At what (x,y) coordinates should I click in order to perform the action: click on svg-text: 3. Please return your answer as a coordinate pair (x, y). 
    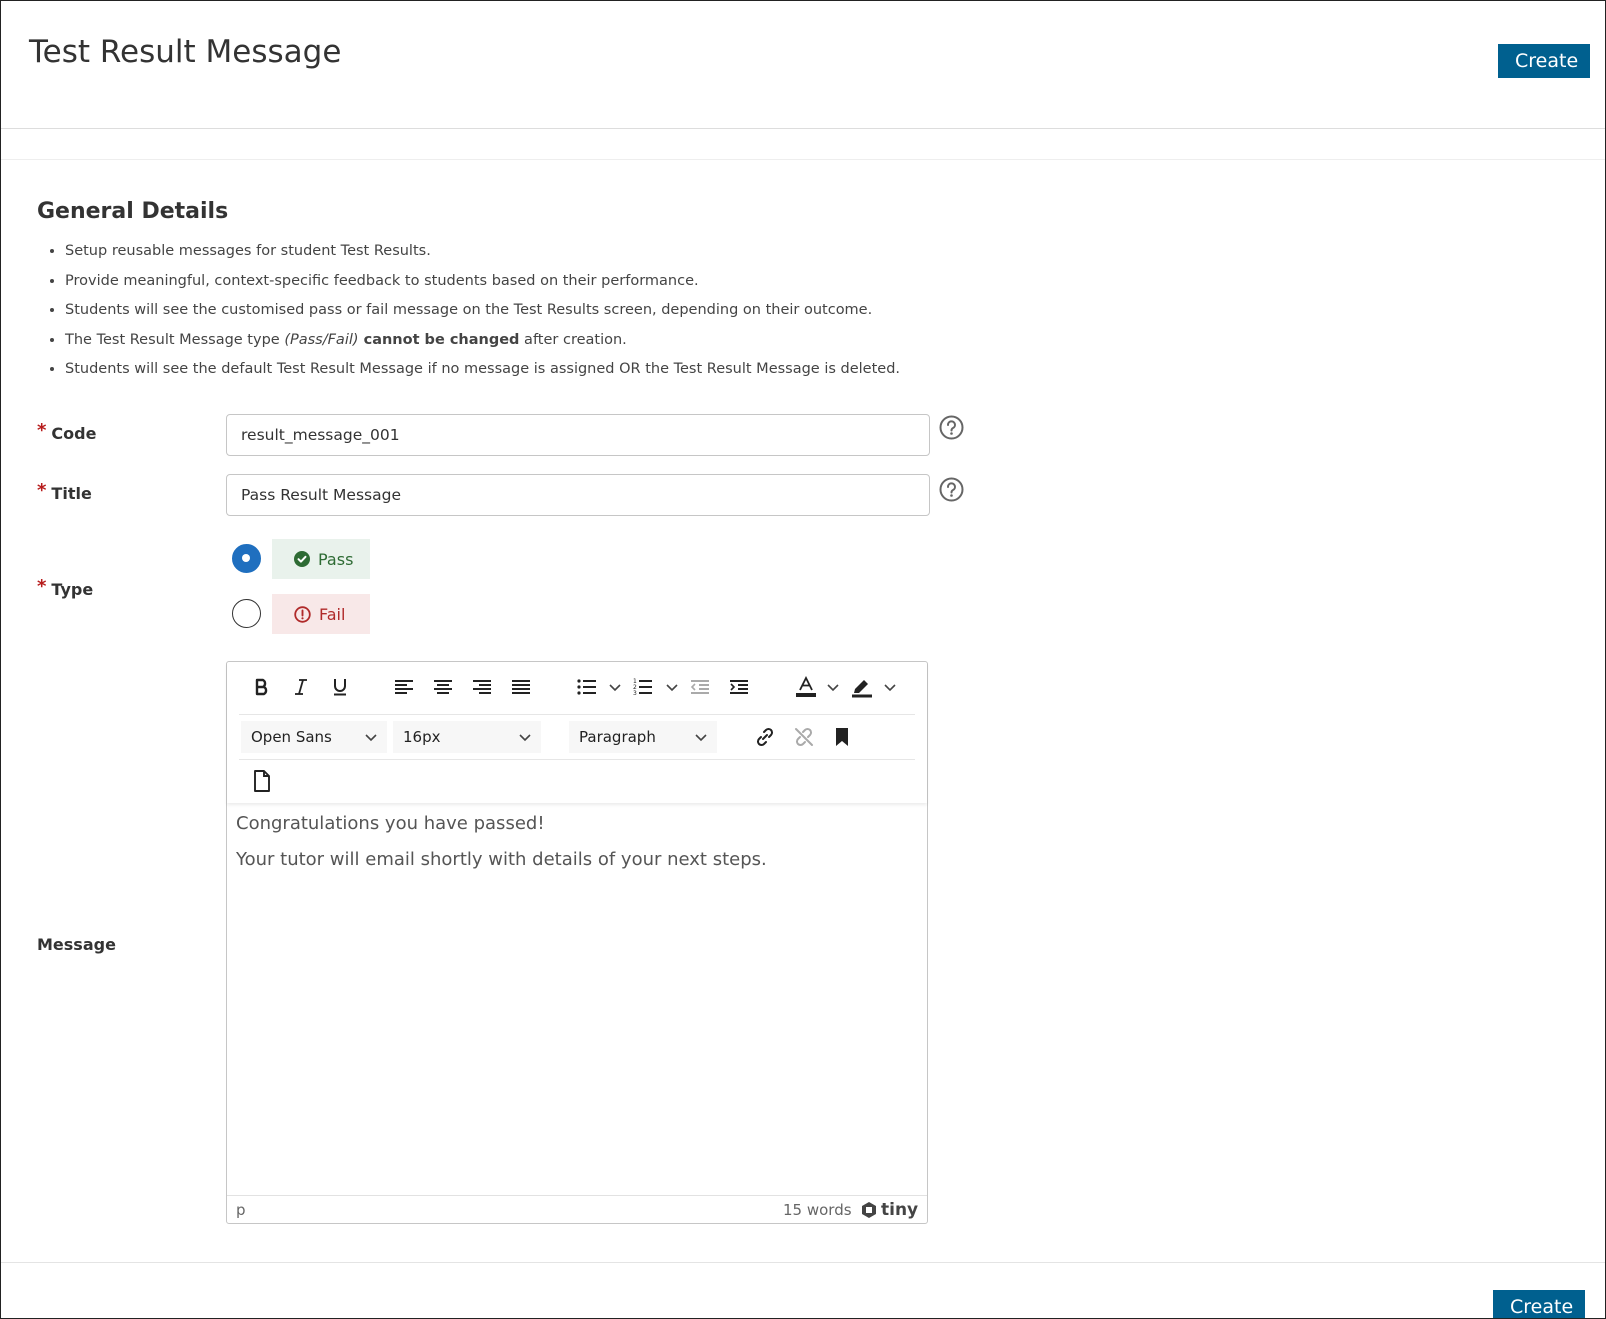
    Looking at the image, I should click on (635, 693).